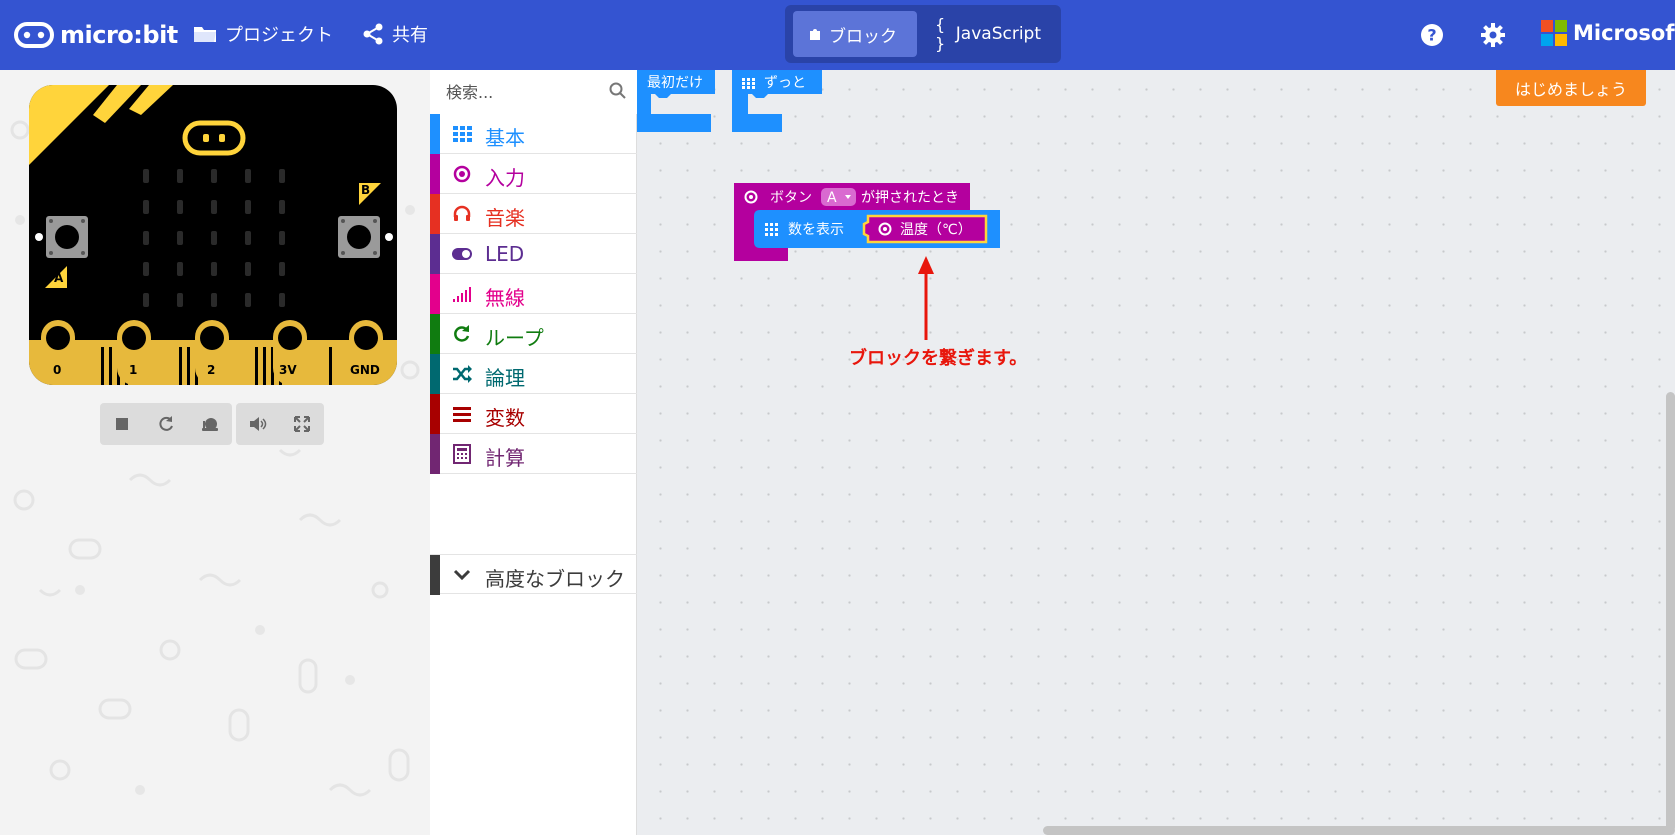 The image size is (1675, 835). Describe the element at coordinates (205, 34) in the screenshot. I see `folder-icon` at that location.